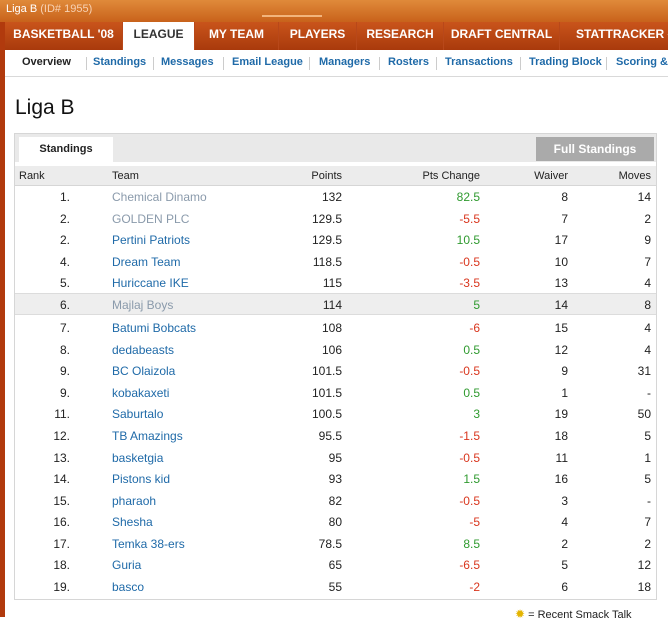  What do you see at coordinates (335, 478) in the screenshot?
I see `table-row: 14. Pistons kid 93 1.5 16 5` at bounding box center [335, 478].